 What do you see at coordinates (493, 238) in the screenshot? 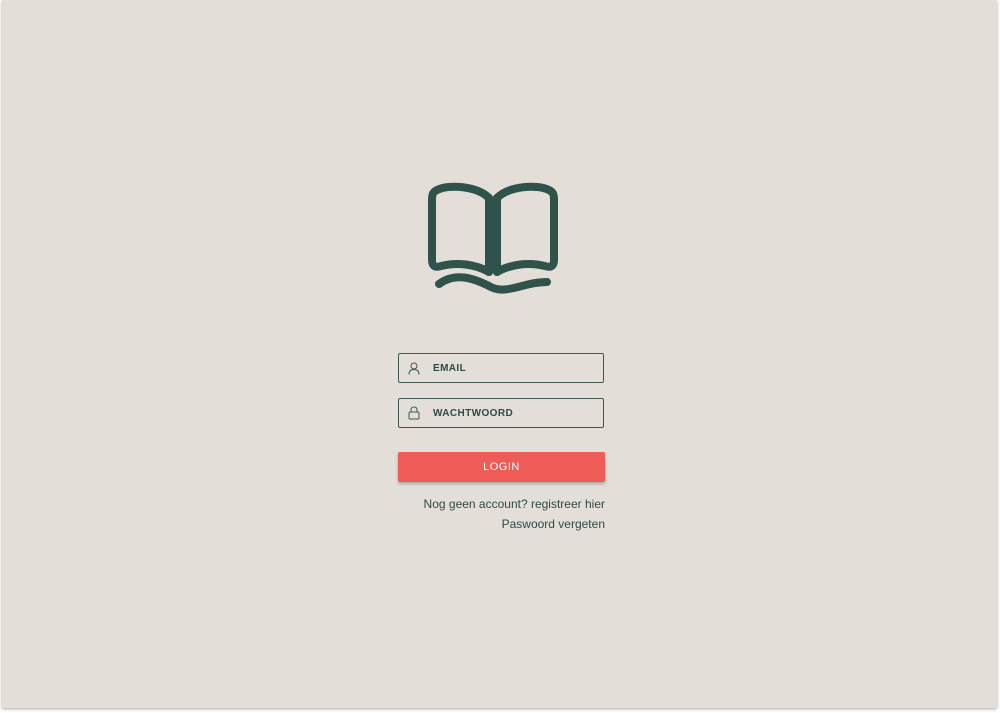
I see `open-book-icon` at bounding box center [493, 238].